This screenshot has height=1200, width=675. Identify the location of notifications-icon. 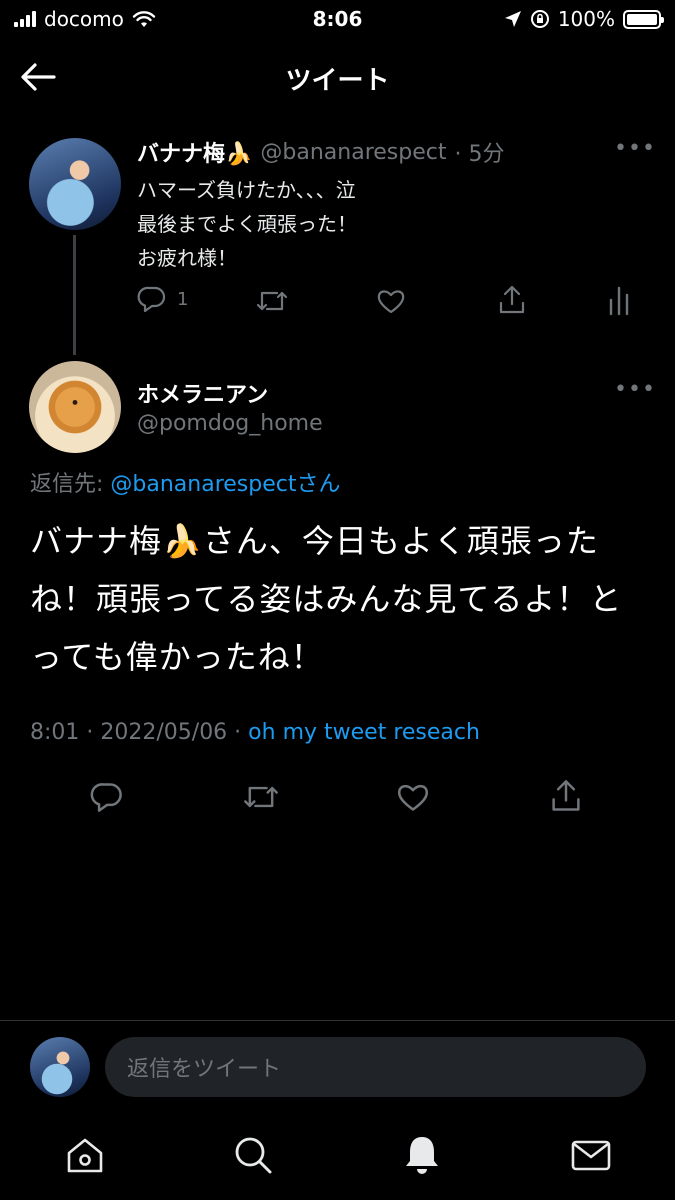
(422, 1155).